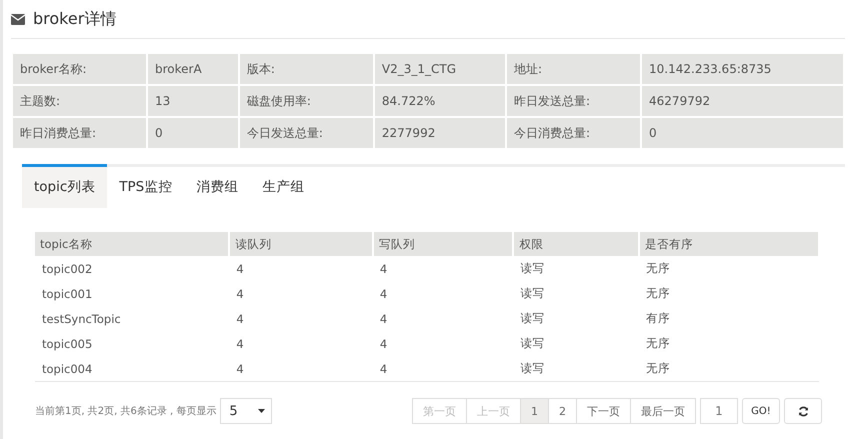 The width and height of the screenshot is (850, 439). Describe the element at coordinates (246, 411) in the screenshot. I see `page-size-select: 5` at that location.